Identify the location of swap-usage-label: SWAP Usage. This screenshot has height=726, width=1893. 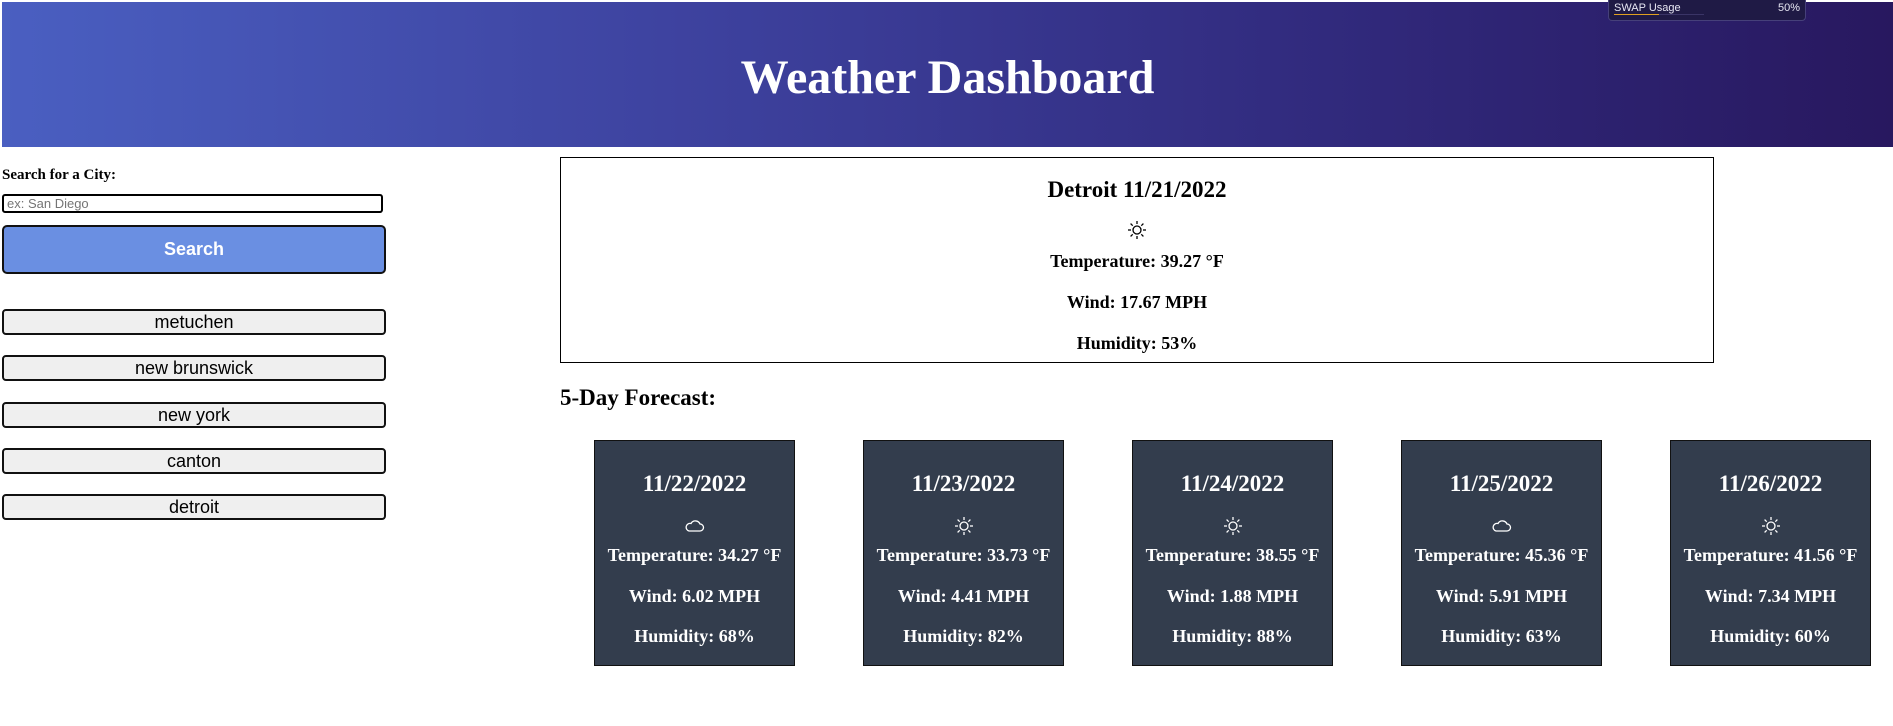
(1647, 8).